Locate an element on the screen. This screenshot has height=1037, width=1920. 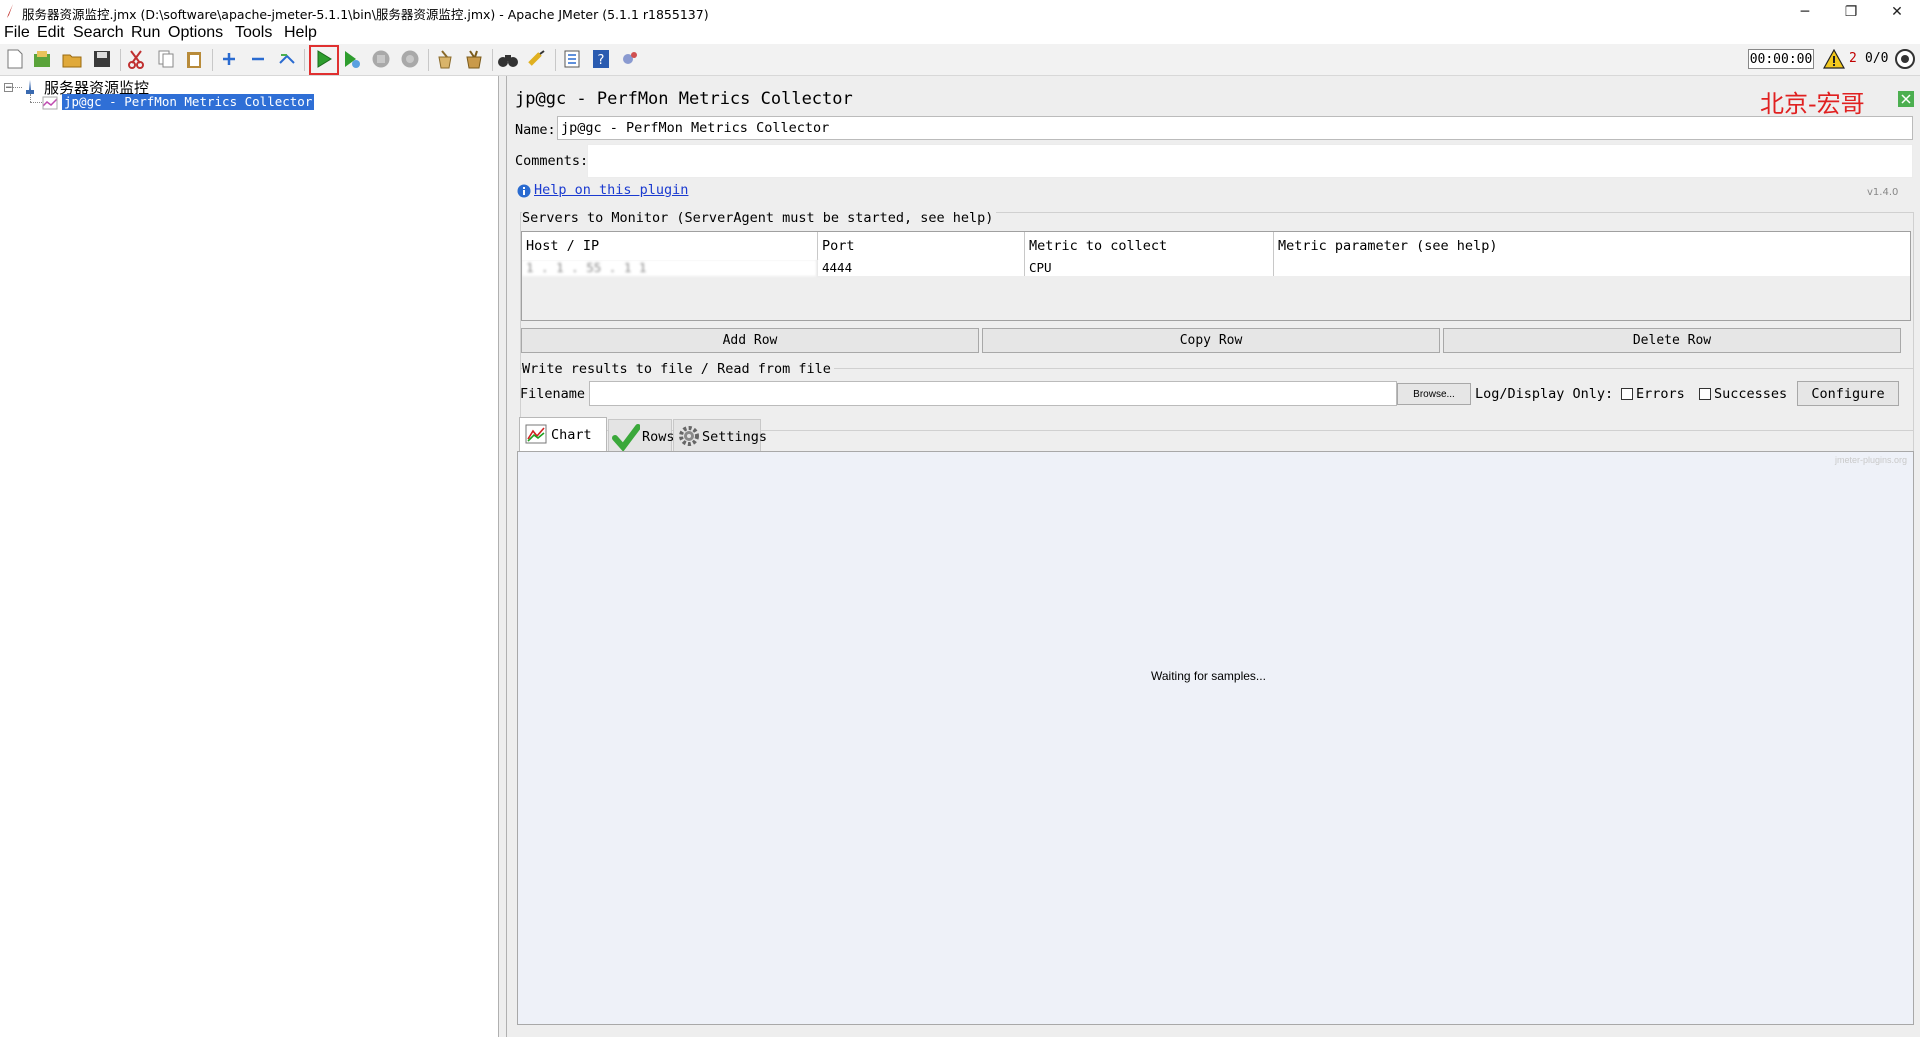
tab-settings: Settings is located at coordinates (720, 435).